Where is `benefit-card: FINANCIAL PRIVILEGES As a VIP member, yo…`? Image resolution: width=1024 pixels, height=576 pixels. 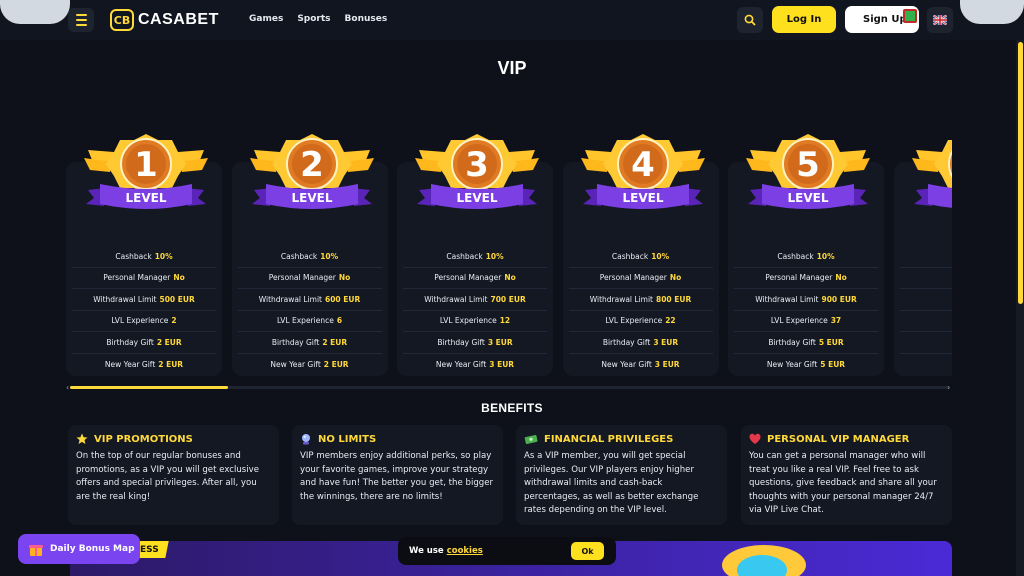 benefit-card: FINANCIAL PRIVILEGES As a VIP member, yo… is located at coordinates (621, 475).